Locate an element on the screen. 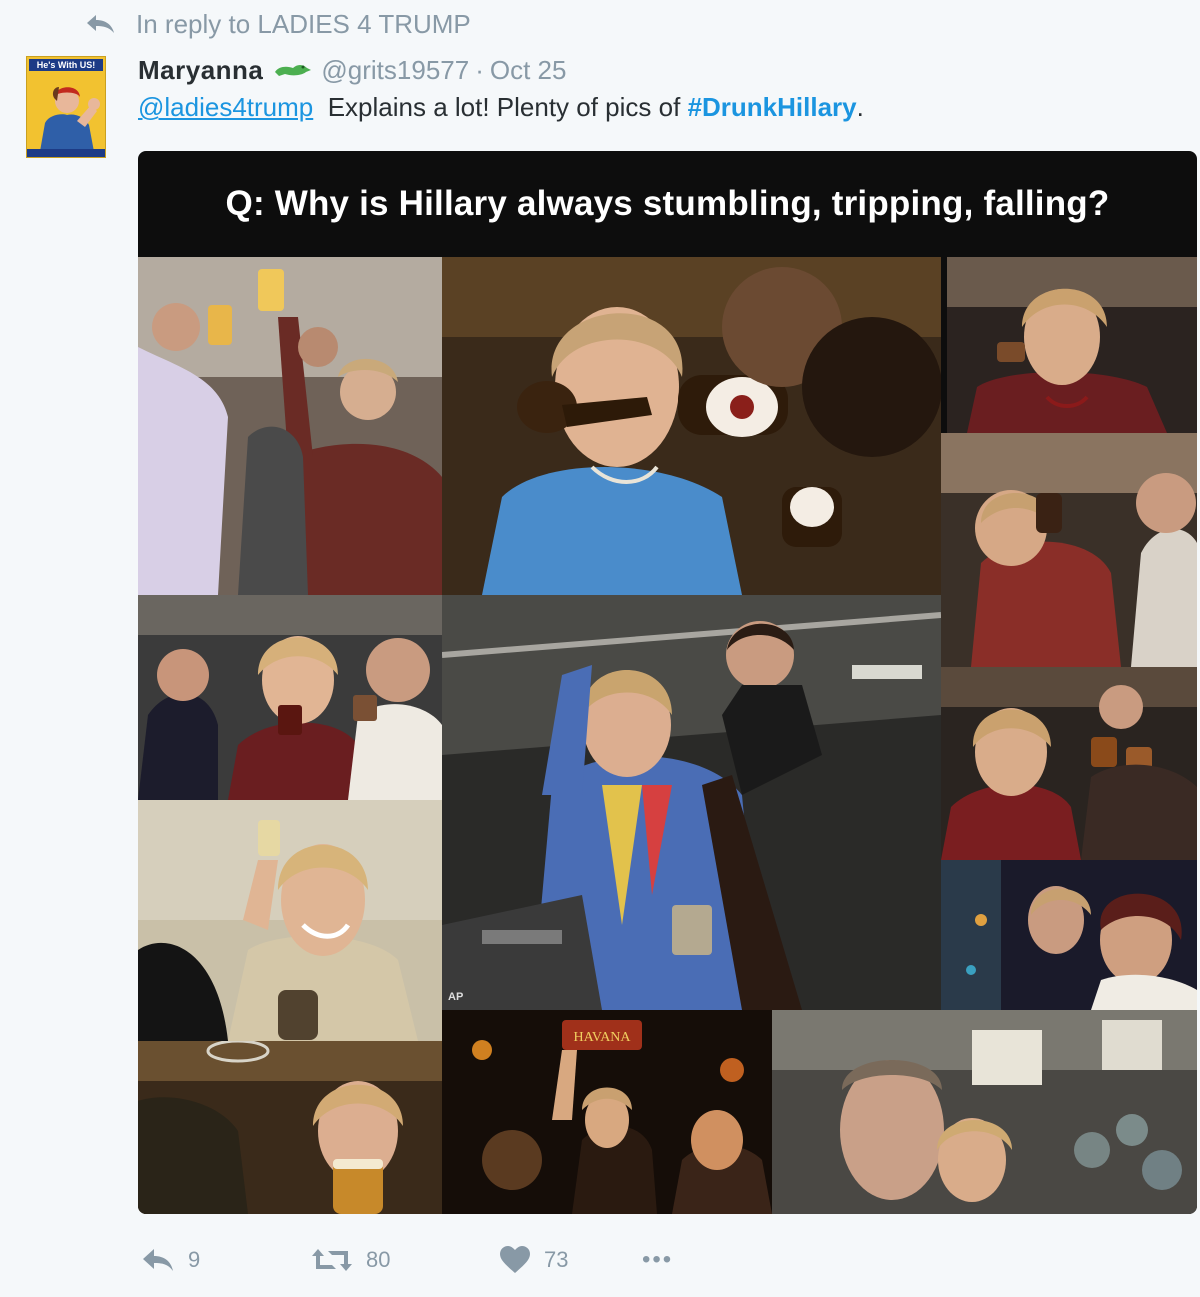 The width and height of the screenshot is (1200, 1297). avatar: He's With US! is located at coordinates (66, 107).